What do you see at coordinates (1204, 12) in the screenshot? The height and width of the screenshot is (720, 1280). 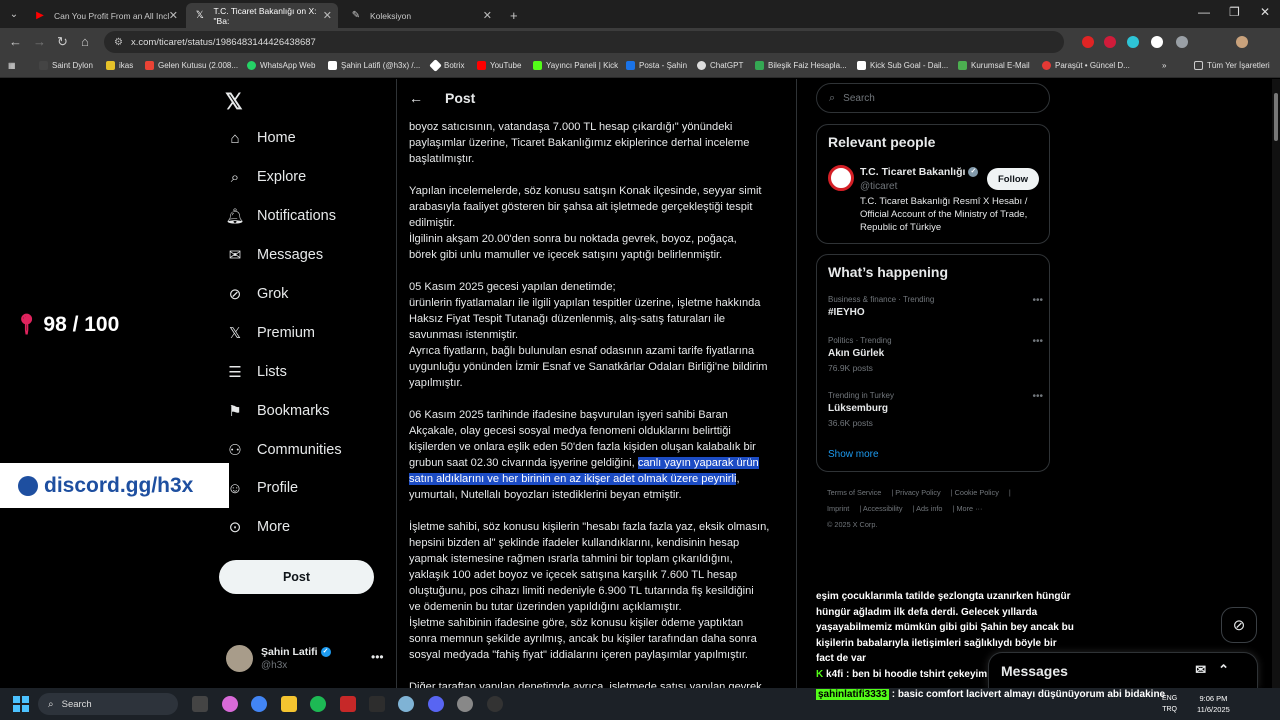 I see `minimize-icon: —` at bounding box center [1204, 12].